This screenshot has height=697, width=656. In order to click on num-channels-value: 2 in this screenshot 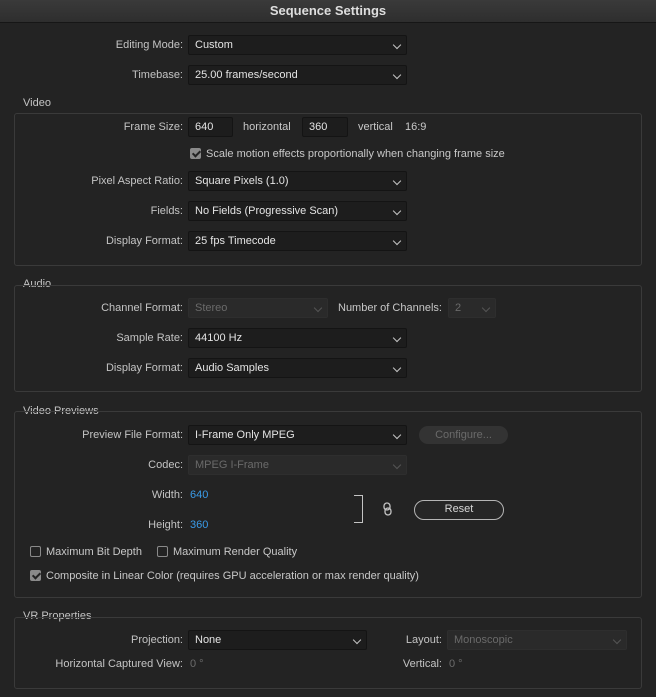, I will do `click(458, 308)`.